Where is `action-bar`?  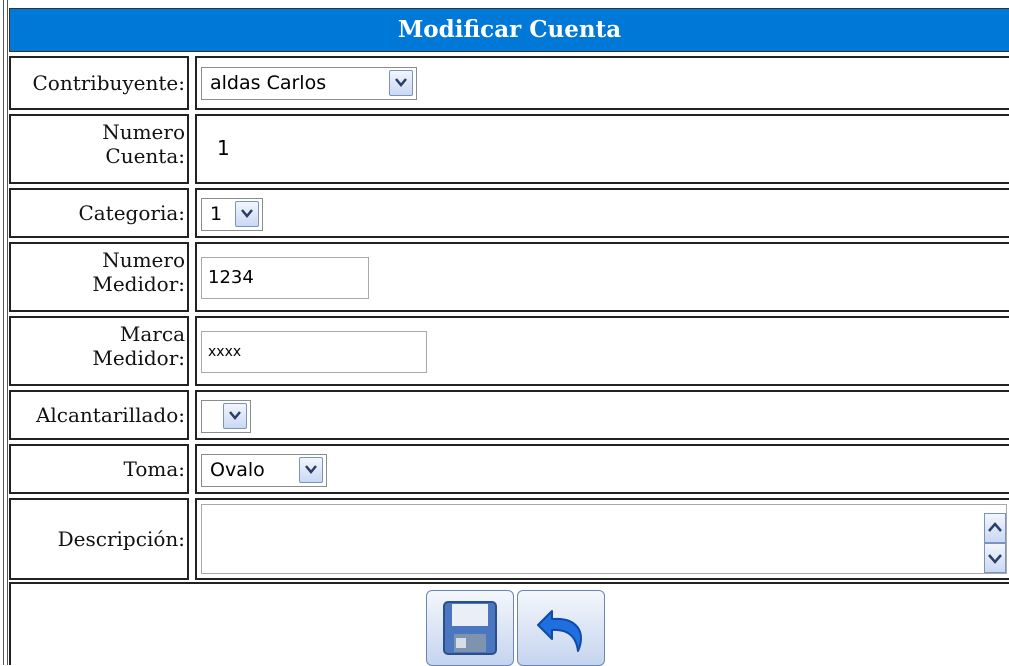 action-bar is located at coordinates (509, 624).